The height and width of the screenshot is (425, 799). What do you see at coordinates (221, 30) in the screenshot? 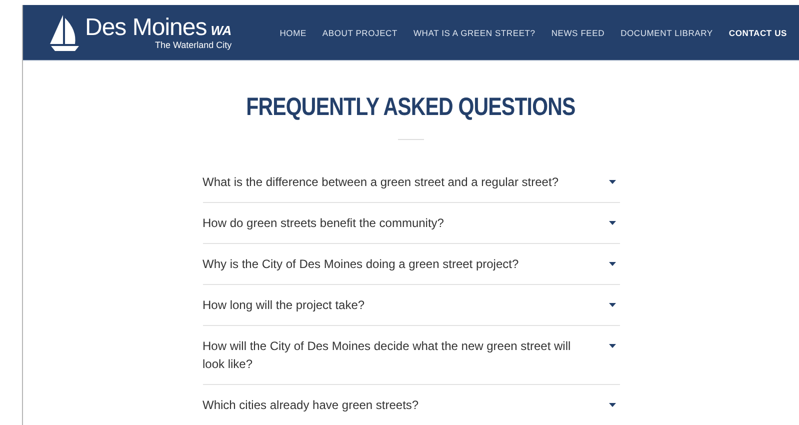
I see `logo-suffix: WA` at bounding box center [221, 30].